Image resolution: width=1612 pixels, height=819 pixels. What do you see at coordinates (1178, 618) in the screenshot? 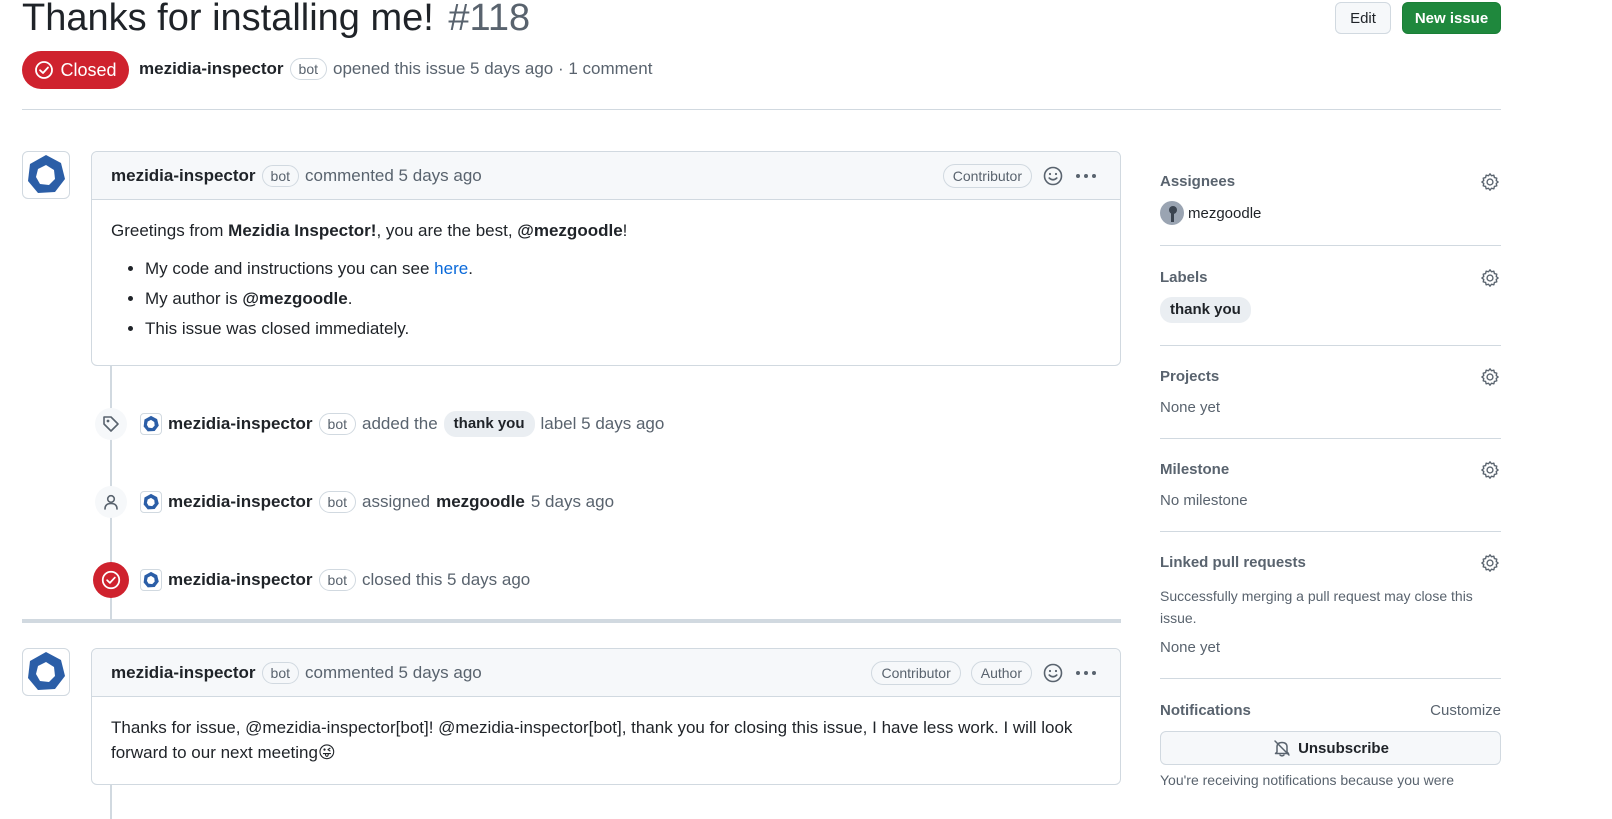
I see `linked-prs-desc-line: issue.` at bounding box center [1178, 618].